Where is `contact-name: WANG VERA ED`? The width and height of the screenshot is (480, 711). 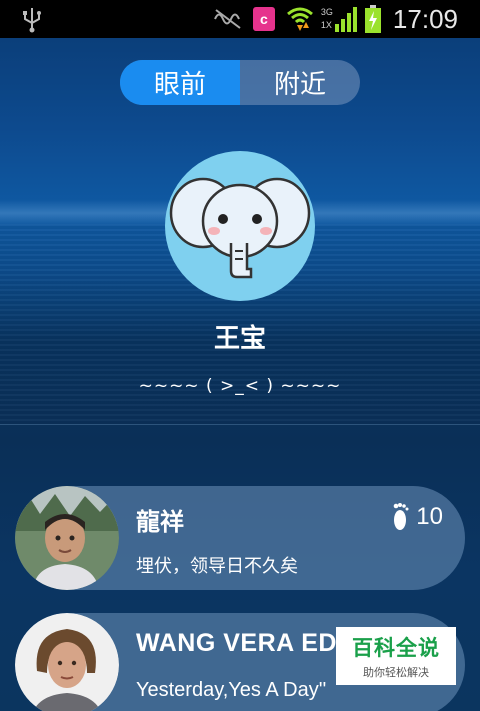 contact-name: WANG VERA ED is located at coordinates (236, 643).